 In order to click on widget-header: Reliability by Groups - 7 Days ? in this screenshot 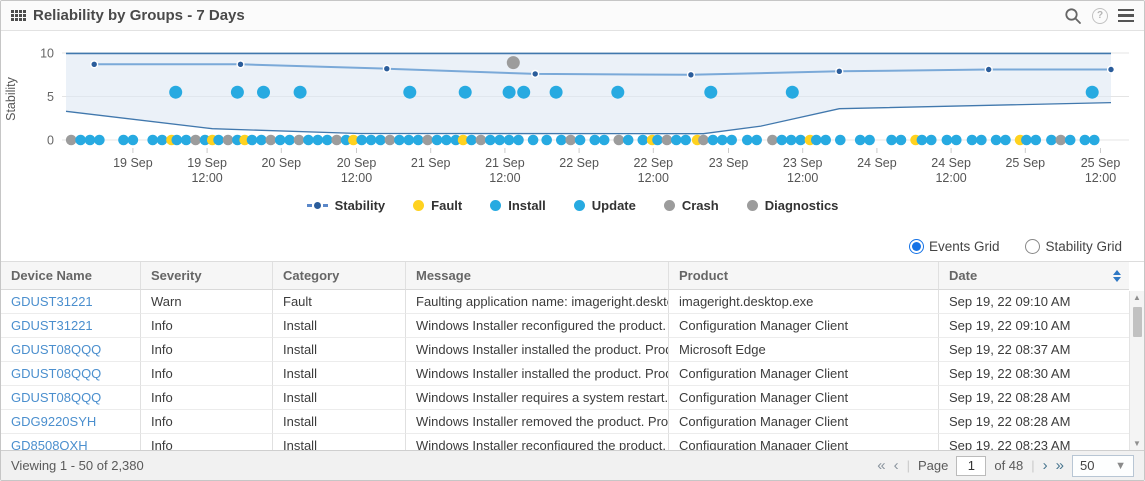, I will do `click(572, 16)`.